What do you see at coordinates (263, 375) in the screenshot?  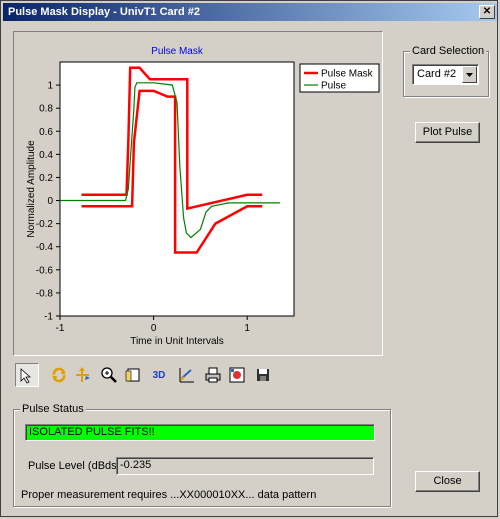 I see `save-icon` at bounding box center [263, 375].